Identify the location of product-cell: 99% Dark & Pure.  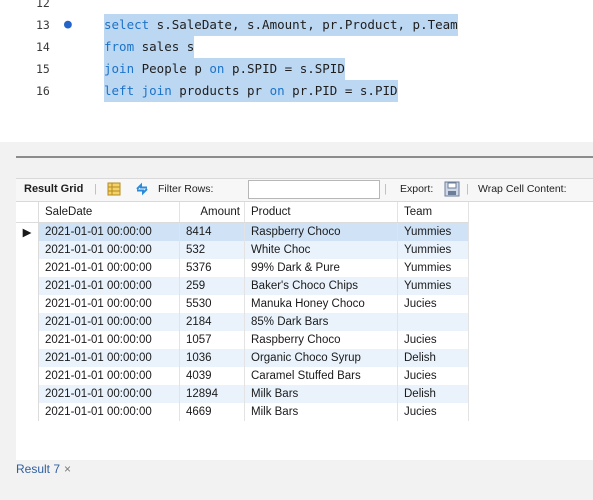
(321, 268).